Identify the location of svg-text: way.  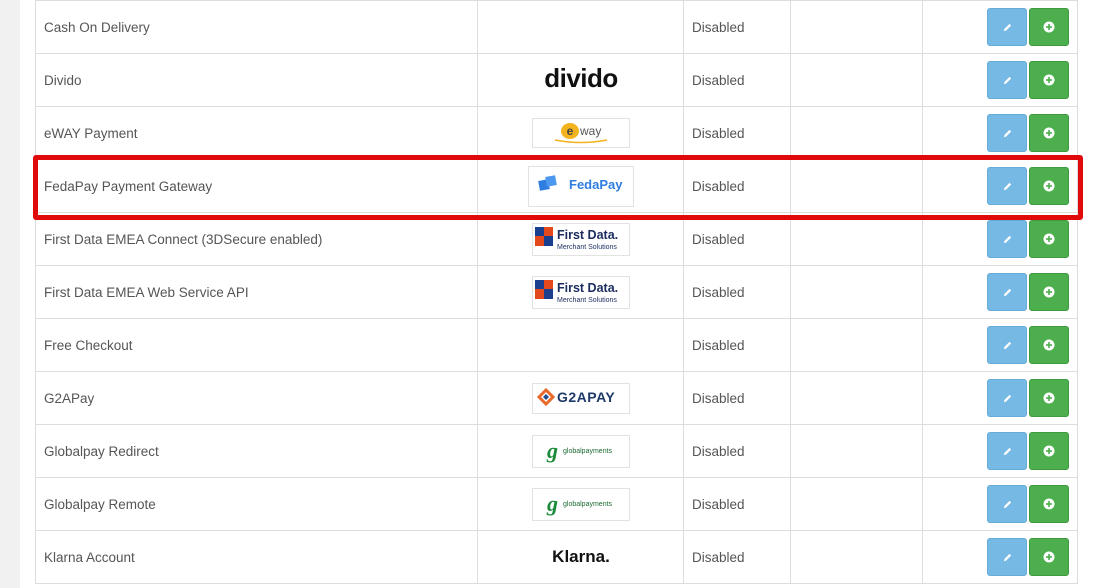
(590, 131).